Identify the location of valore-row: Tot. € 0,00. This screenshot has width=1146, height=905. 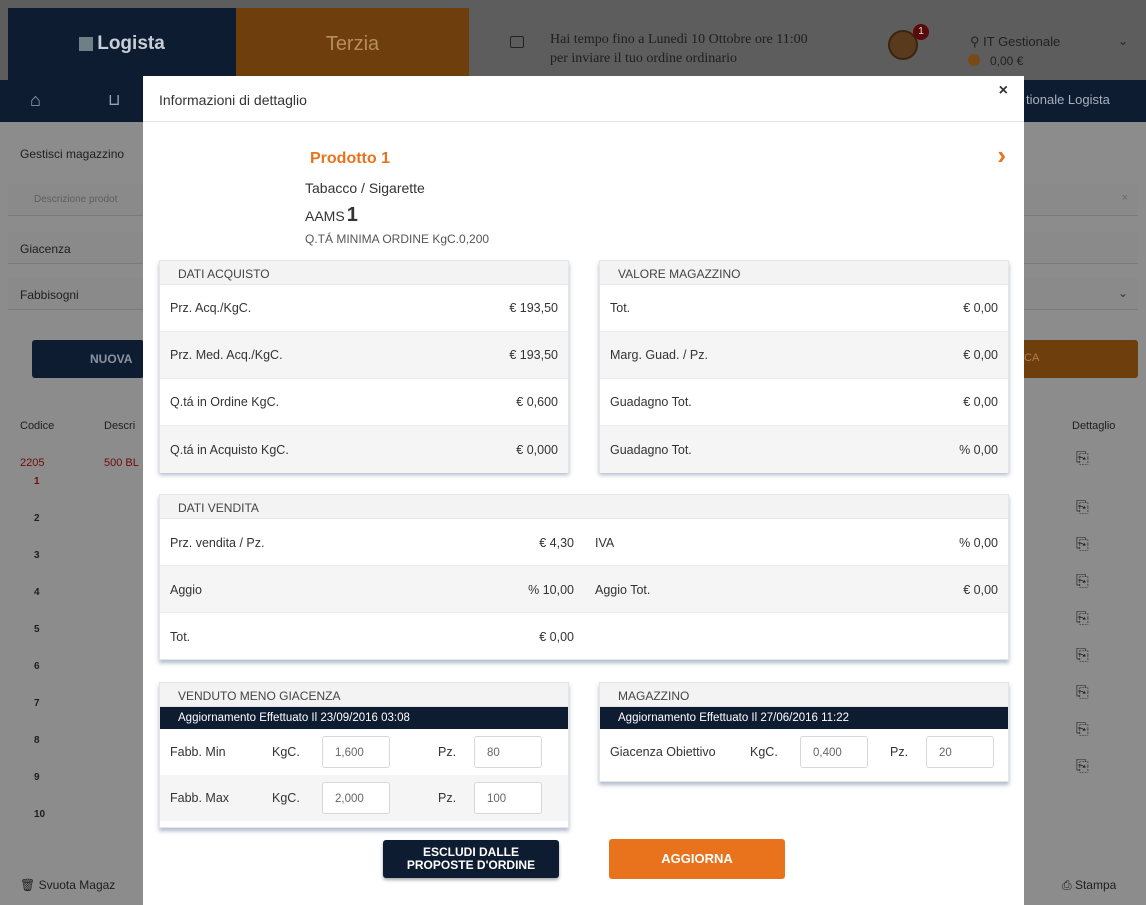
(804, 308).